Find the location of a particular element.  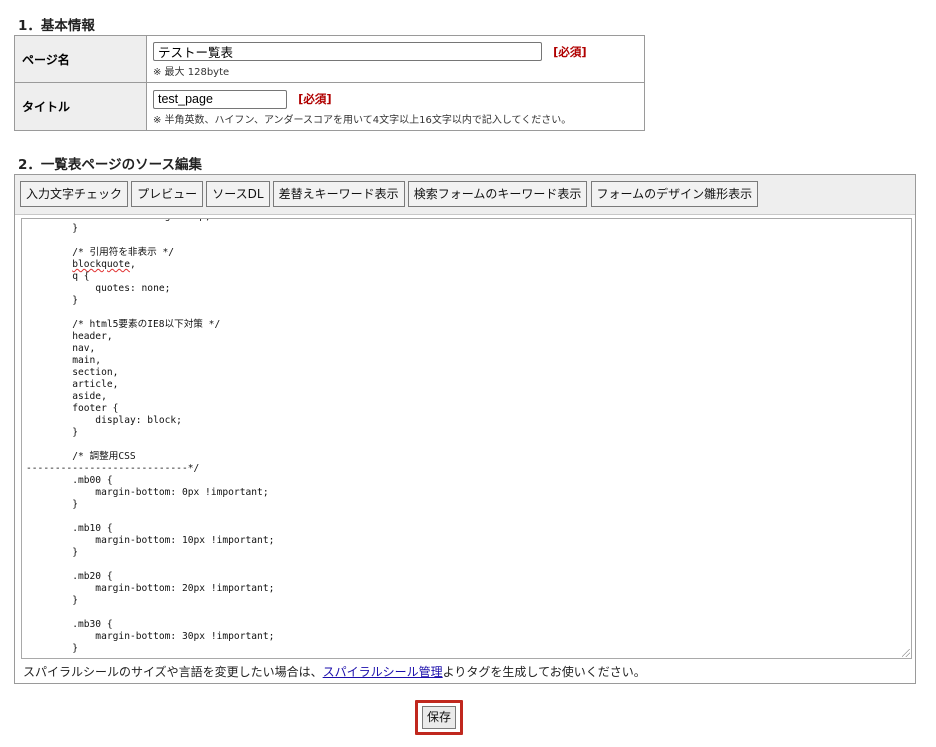

code-line: margin-bottom: 20px !important; is located at coordinates (150, 588).